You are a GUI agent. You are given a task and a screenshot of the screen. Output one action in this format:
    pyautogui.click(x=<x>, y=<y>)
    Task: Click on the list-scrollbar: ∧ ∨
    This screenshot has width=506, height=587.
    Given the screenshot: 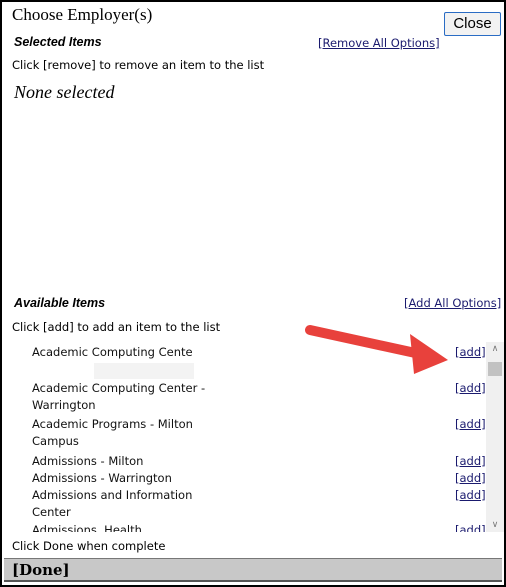 What is the action you would take?
    pyautogui.click(x=495, y=437)
    